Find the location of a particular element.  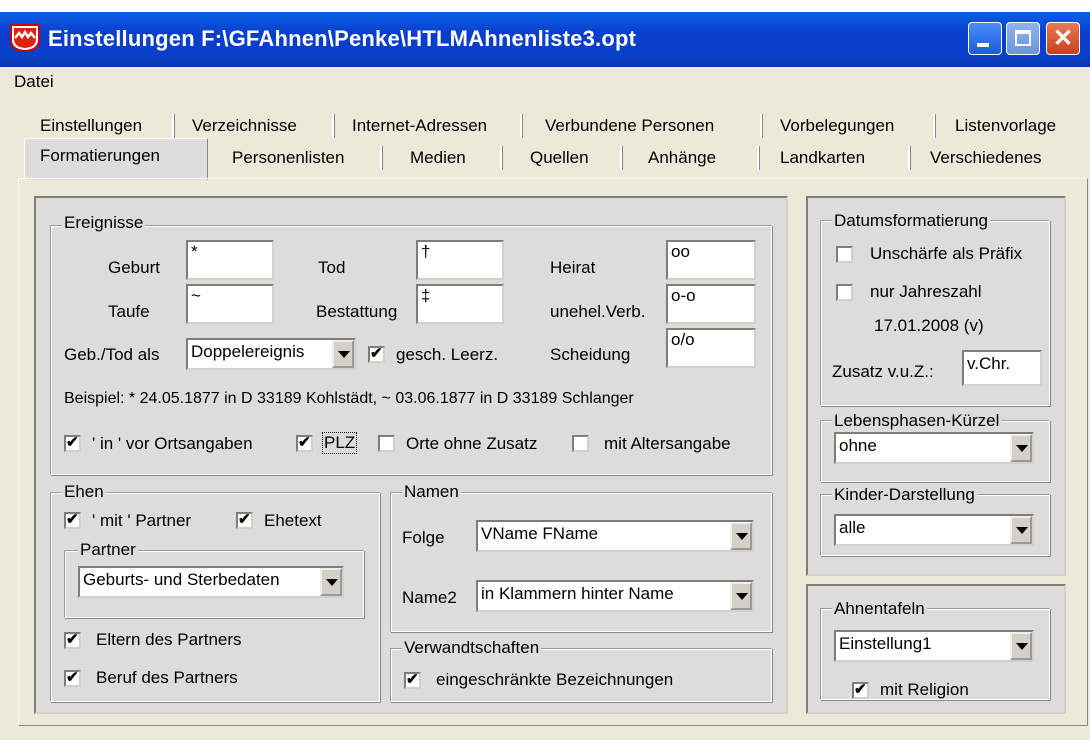

menu-bar is located at coordinates (545, 82).